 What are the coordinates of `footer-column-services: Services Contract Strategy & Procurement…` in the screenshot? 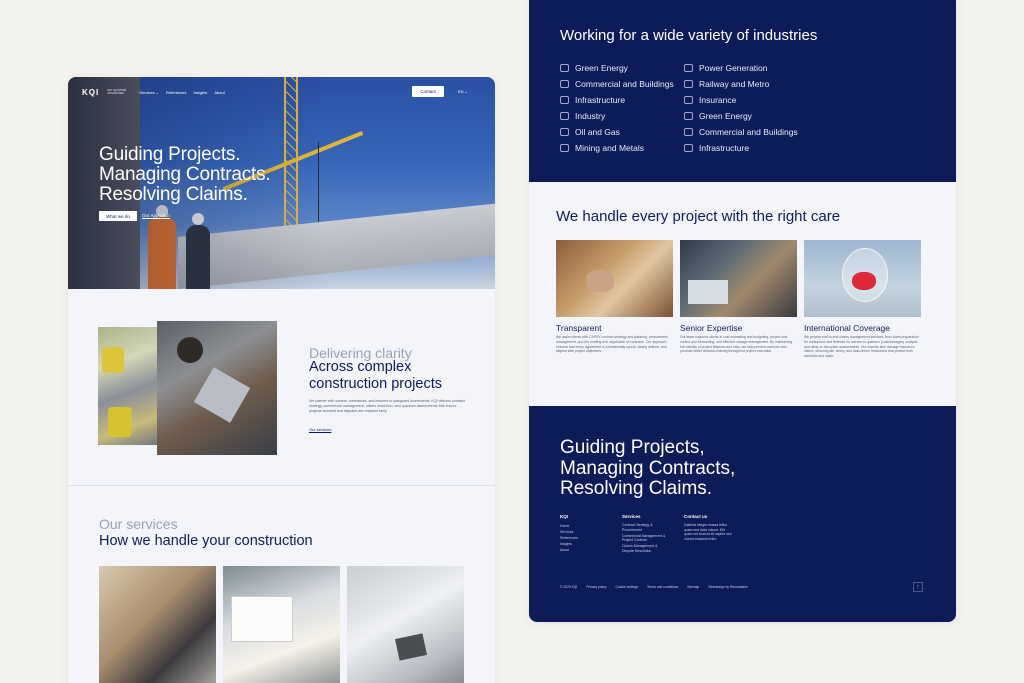 It's located at (645, 534).